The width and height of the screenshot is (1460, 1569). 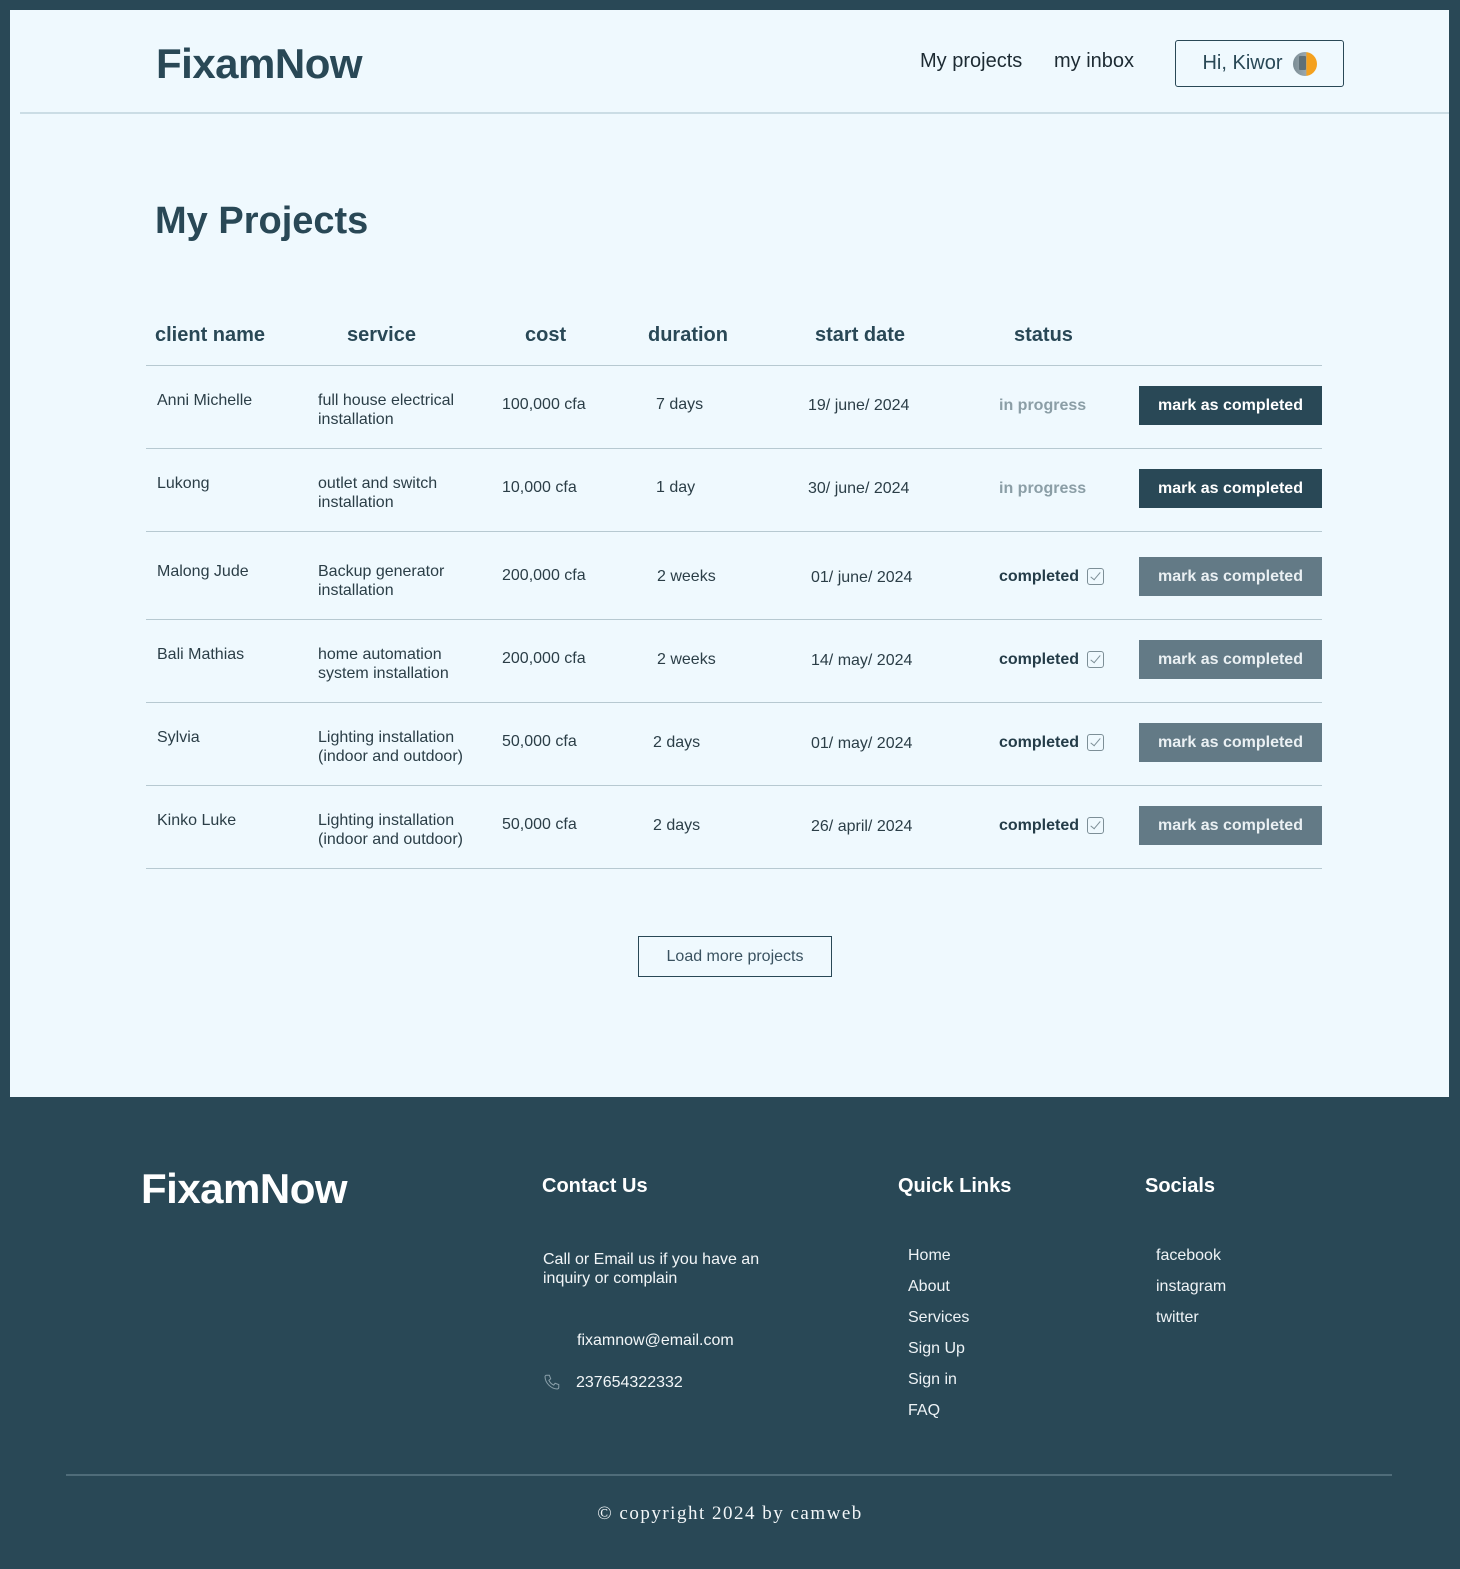 I want to click on footer-link-home: Home, so click(x=929, y=1255).